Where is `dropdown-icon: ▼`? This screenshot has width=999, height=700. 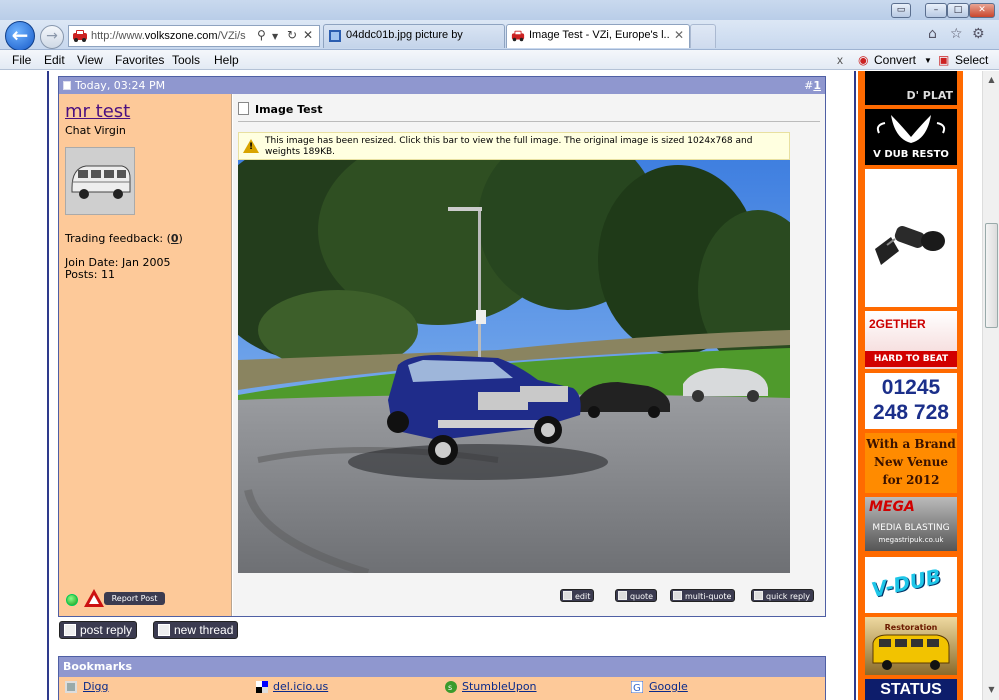 dropdown-icon: ▼ is located at coordinates (275, 36).